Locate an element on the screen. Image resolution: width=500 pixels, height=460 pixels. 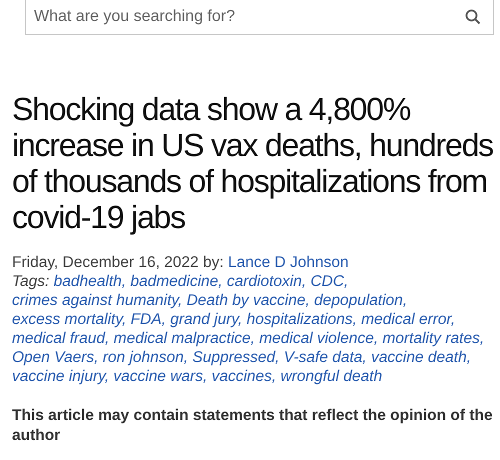
tag-link: Suppressed, is located at coordinates (236, 357).